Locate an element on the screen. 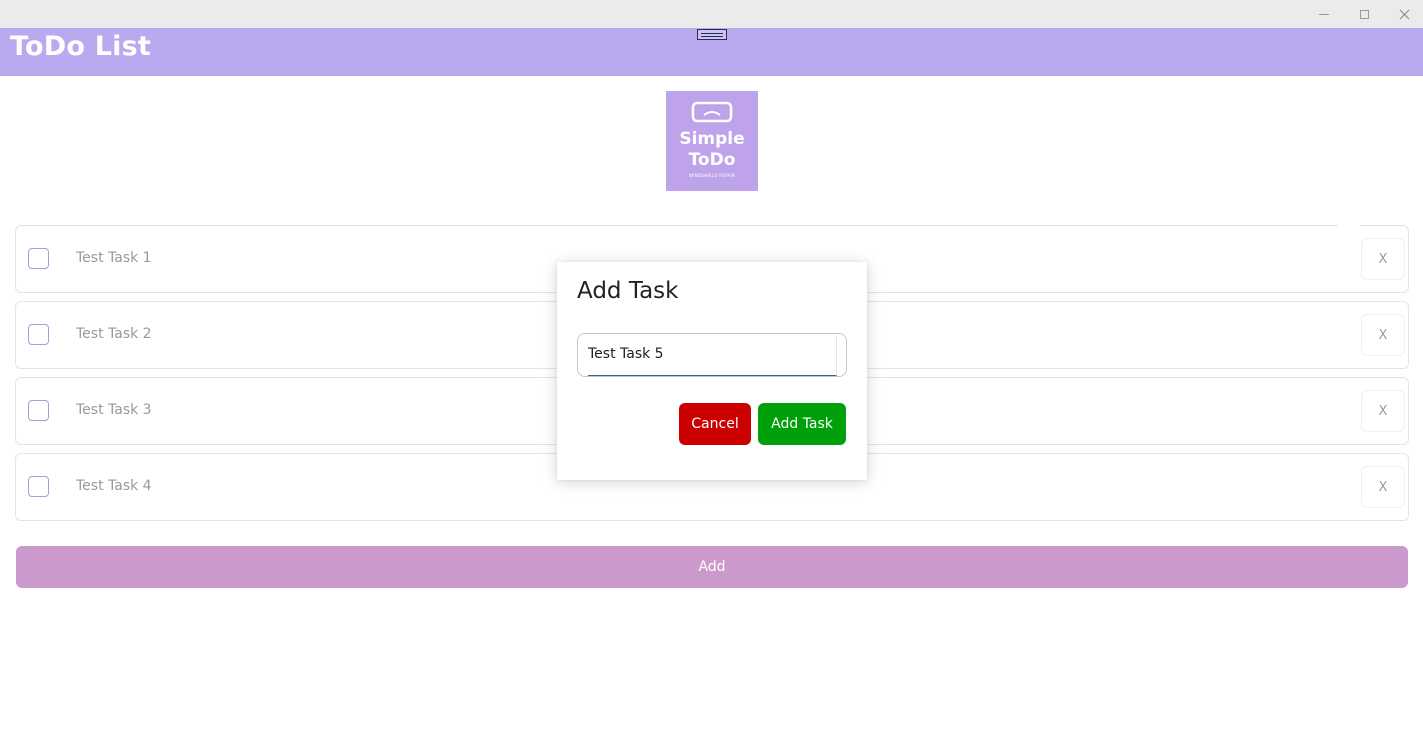 The height and width of the screenshot is (742, 1423). cancel-button: Cancel is located at coordinates (715, 424).